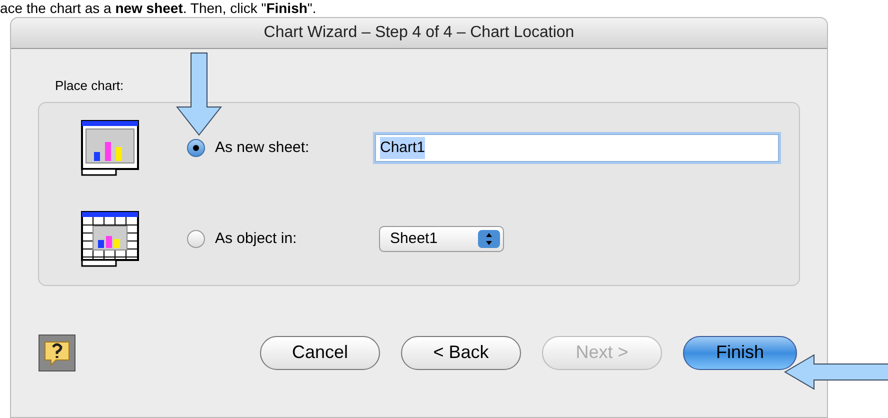 Image resolution: width=888 pixels, height=418 pixels. Describe the element at coordinates (419, 33) in the screenshot. I see `title-bar: Chart Wizard – Step 4 of 4 – Chart Location` at that location.